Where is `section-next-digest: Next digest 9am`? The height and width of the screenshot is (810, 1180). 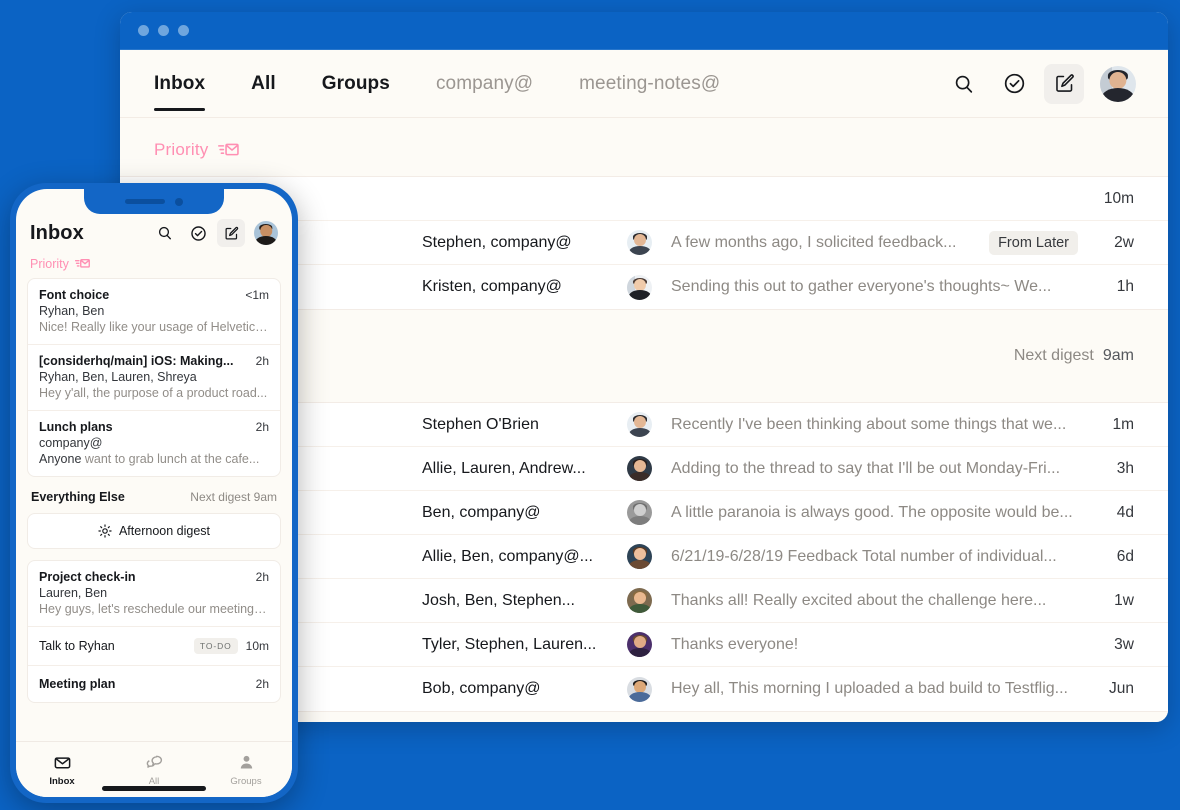 section-next-digest: Next digest 9am is located at coordinates (233, 497).